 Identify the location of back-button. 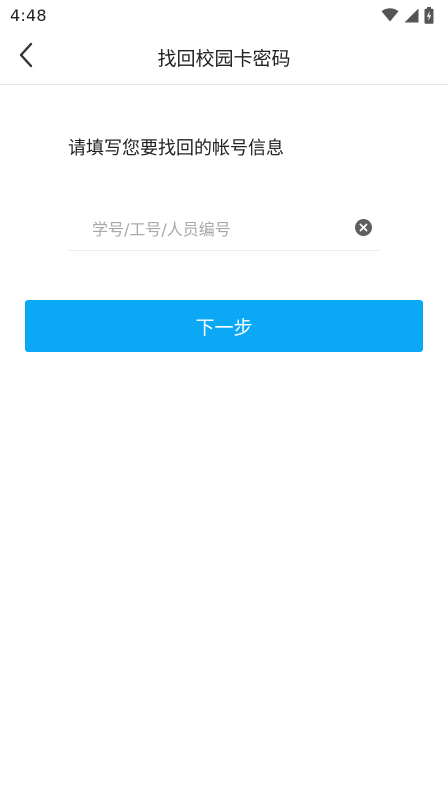
(26, 57).